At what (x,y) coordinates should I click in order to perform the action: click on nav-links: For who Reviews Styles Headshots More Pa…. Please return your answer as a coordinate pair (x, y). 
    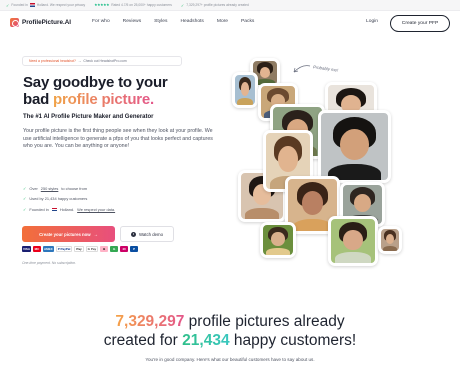
    Looking at the image, I should click on (173, 21).